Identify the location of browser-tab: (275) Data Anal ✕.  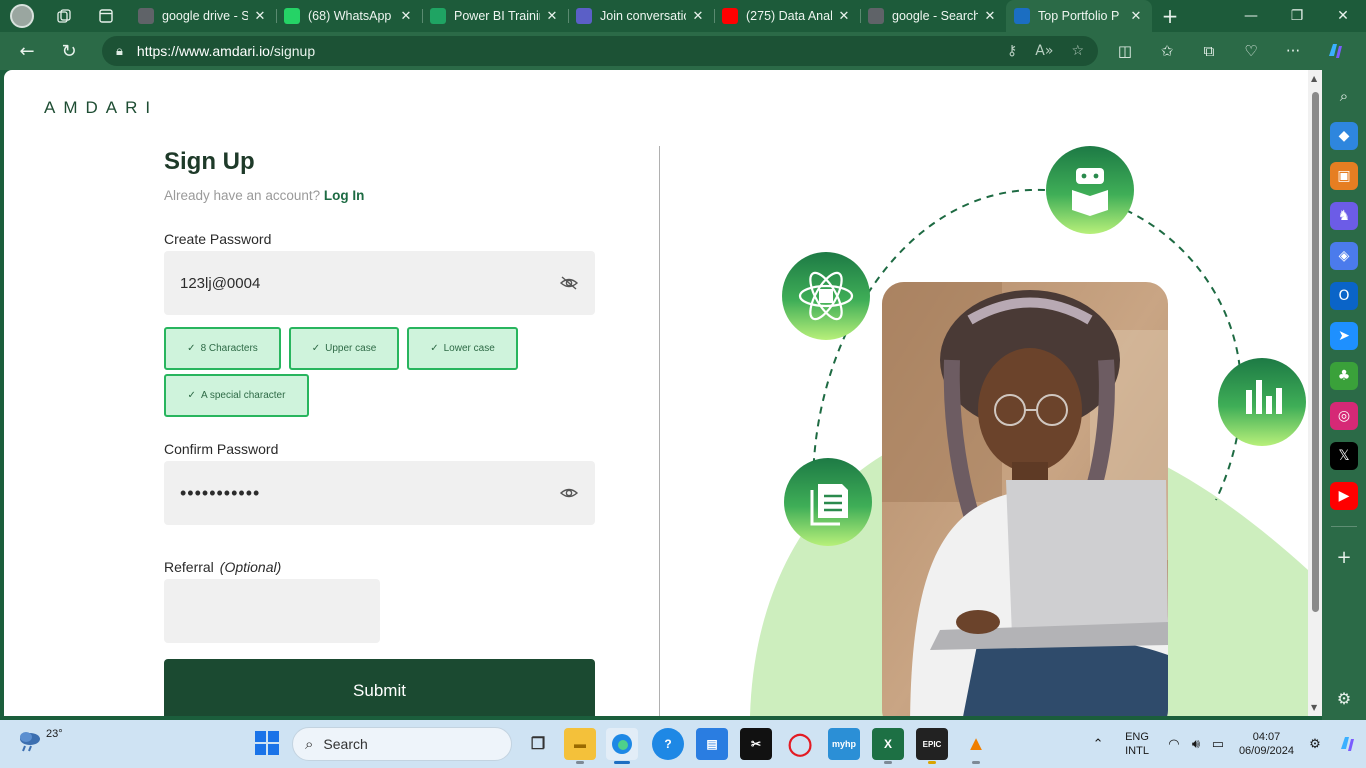
(787, 16).